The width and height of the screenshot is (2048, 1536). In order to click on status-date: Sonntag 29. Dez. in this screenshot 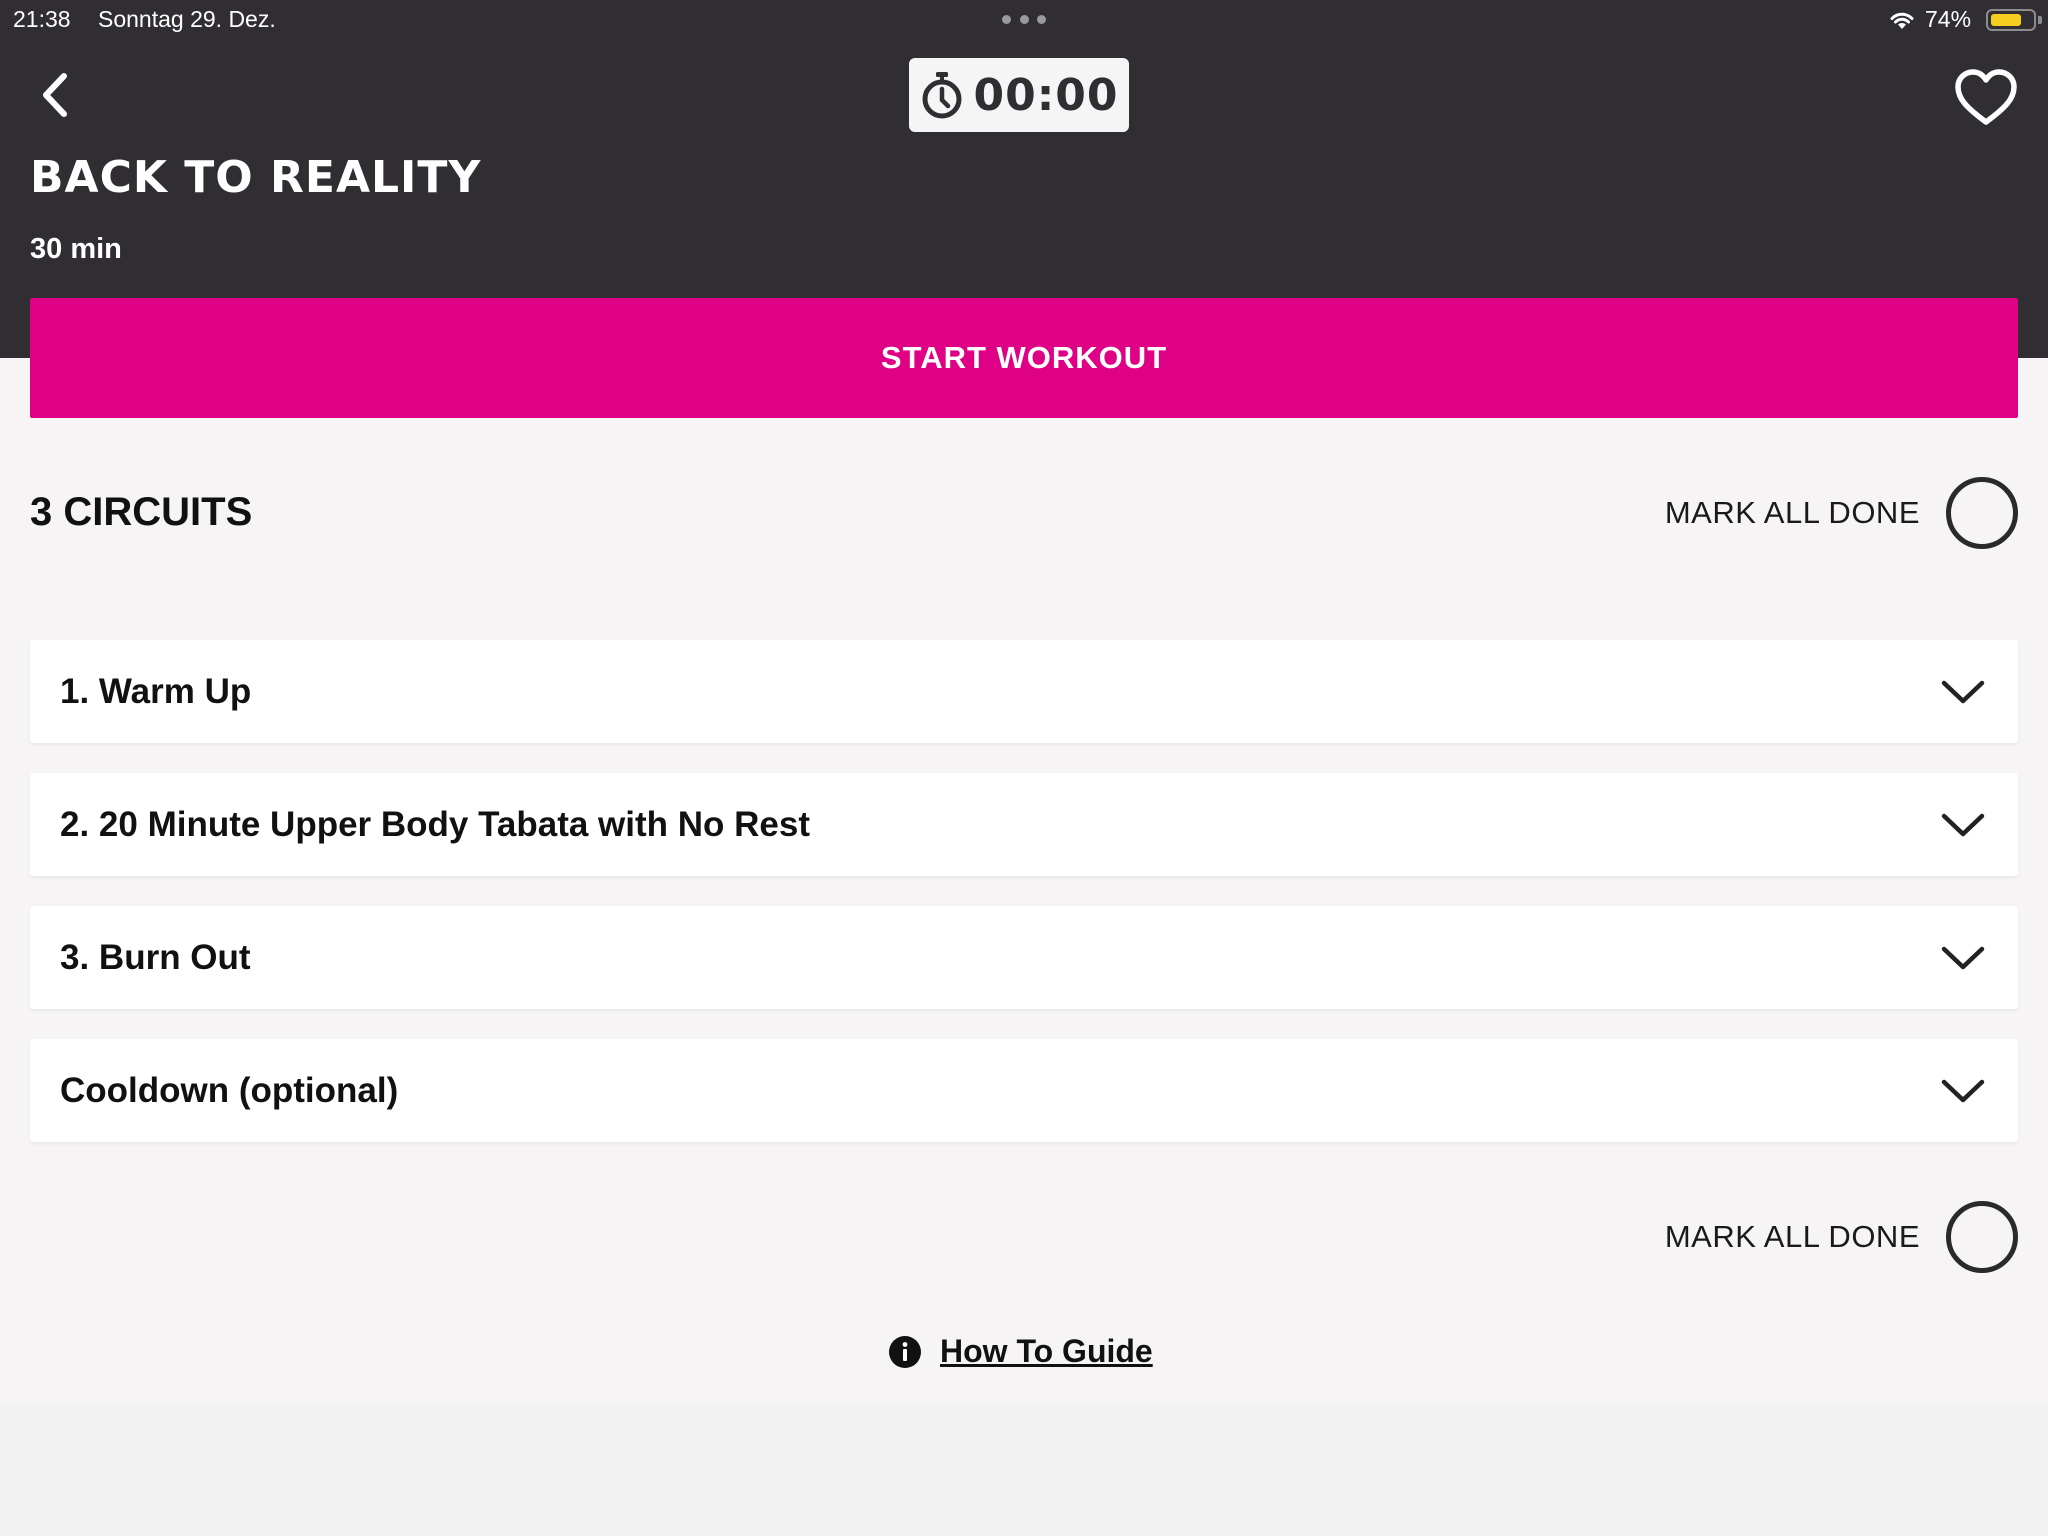, I will do `click(187, 19)`.